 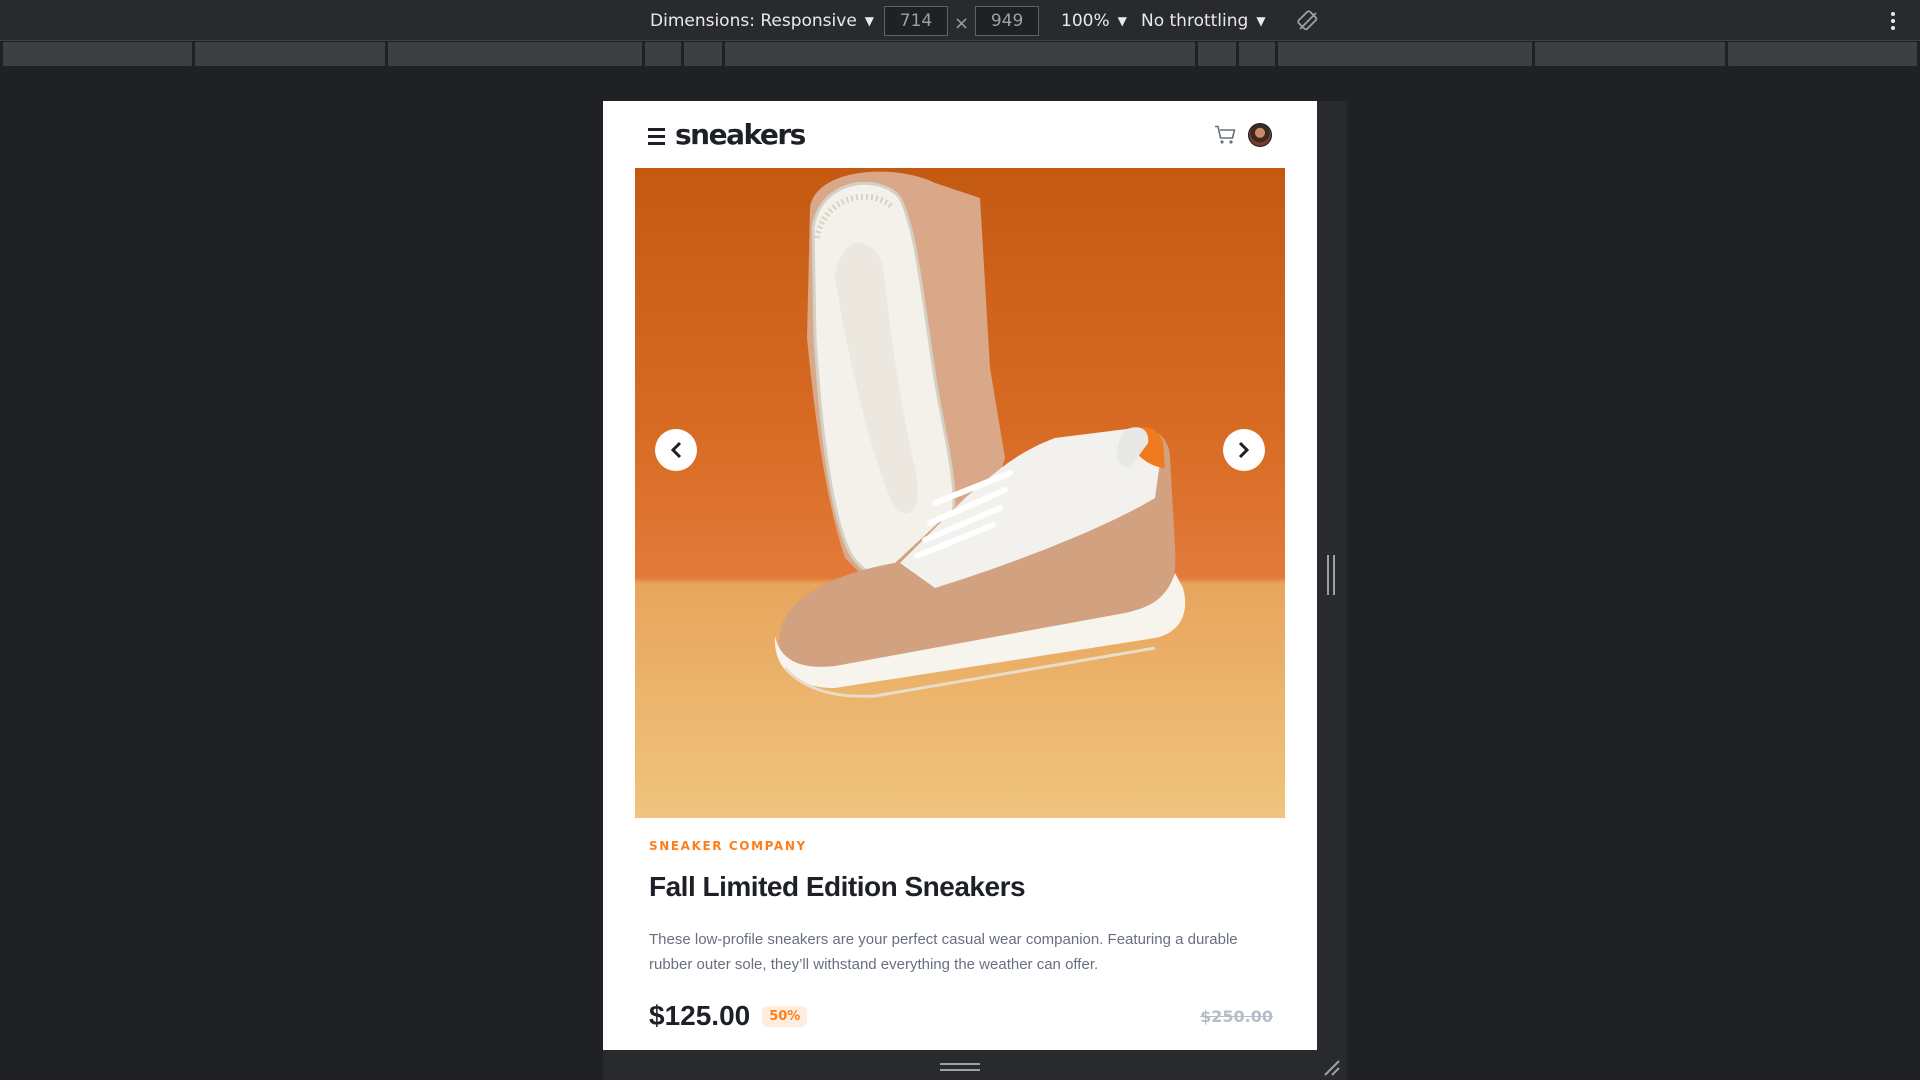 I want to click on media-query-bar, so click(x=960, y=55).